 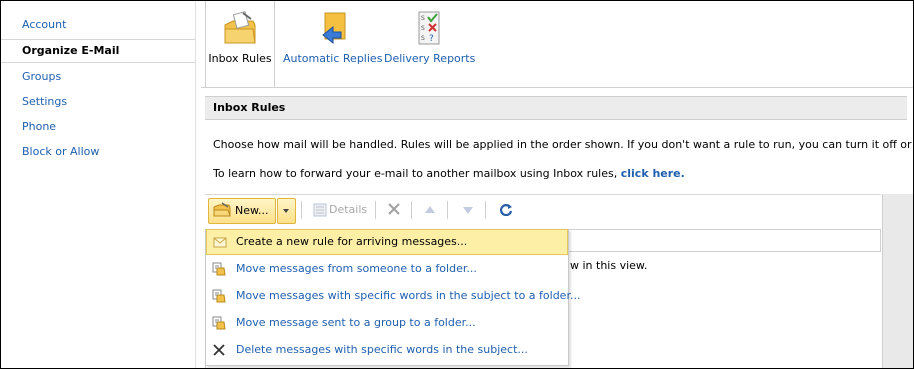 I want to click on click-here-link: click here., so click(x=653, y=173).